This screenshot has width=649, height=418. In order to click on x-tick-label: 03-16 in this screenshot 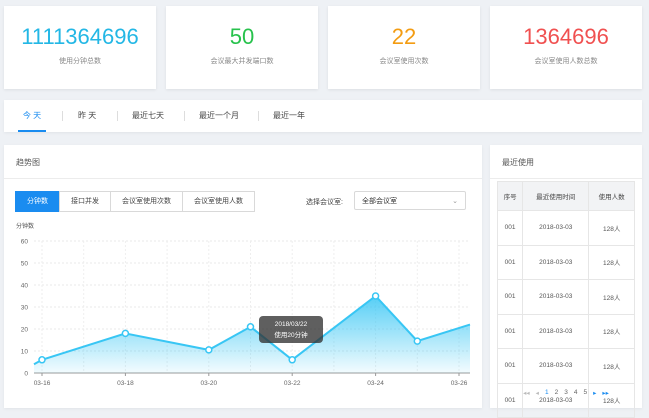, I will do `click(42, 383)`.